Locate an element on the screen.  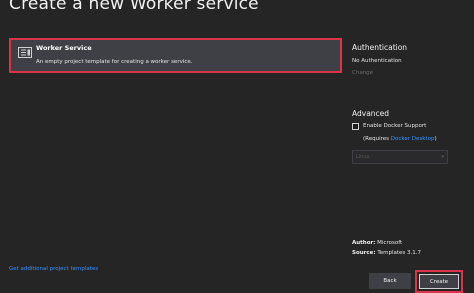
authentication-value: No Authentication is located at coordinates (377, 61).